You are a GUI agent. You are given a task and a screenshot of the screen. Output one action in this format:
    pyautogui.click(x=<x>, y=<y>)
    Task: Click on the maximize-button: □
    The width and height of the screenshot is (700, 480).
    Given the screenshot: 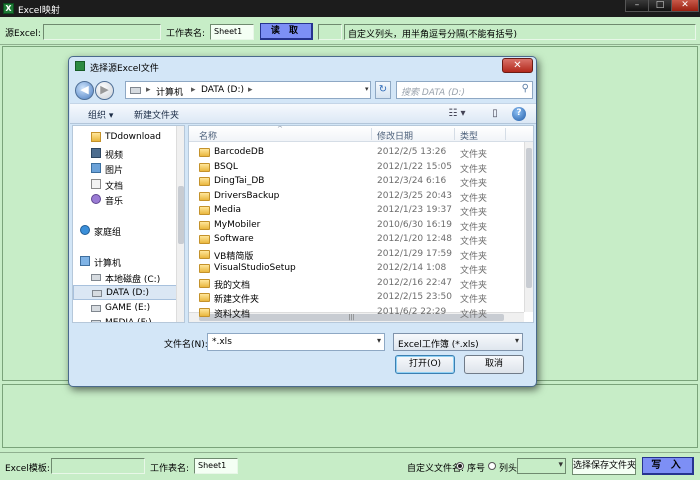 What is the action you would take?
    pyautogui.click(x=660, y=6)
    